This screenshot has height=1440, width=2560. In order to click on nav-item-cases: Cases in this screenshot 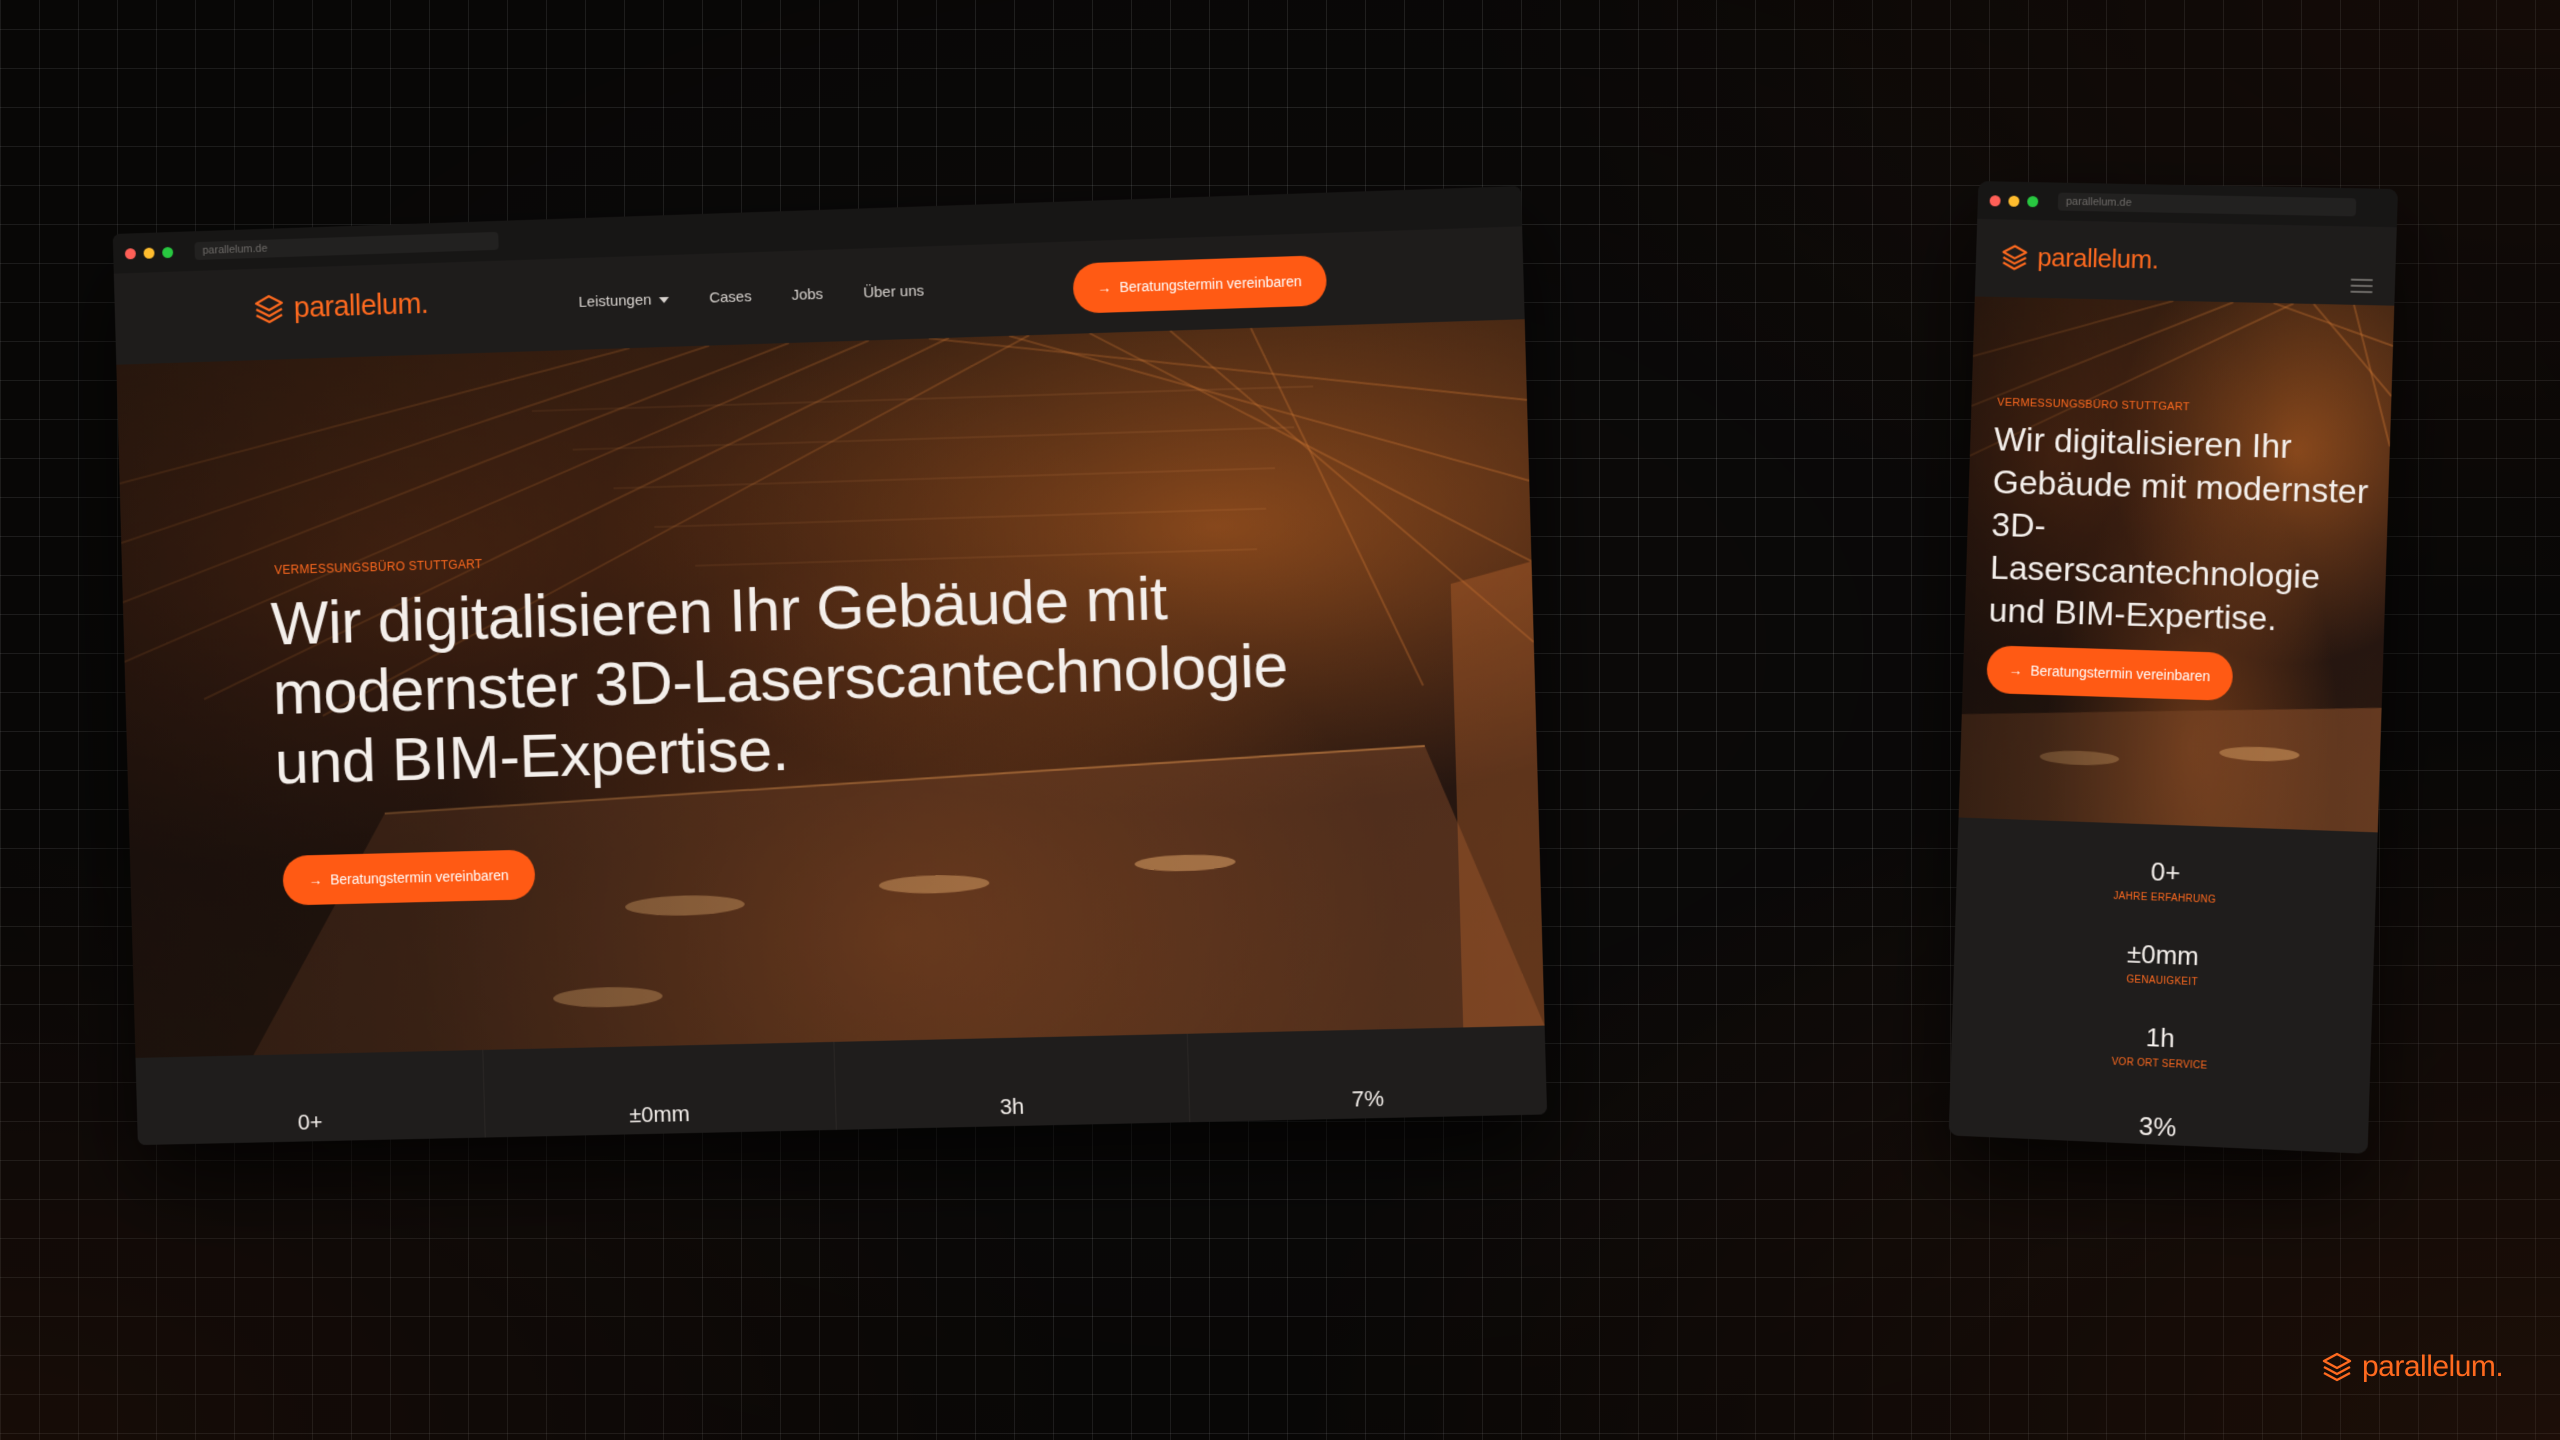, I will do `click(730, 297)`.